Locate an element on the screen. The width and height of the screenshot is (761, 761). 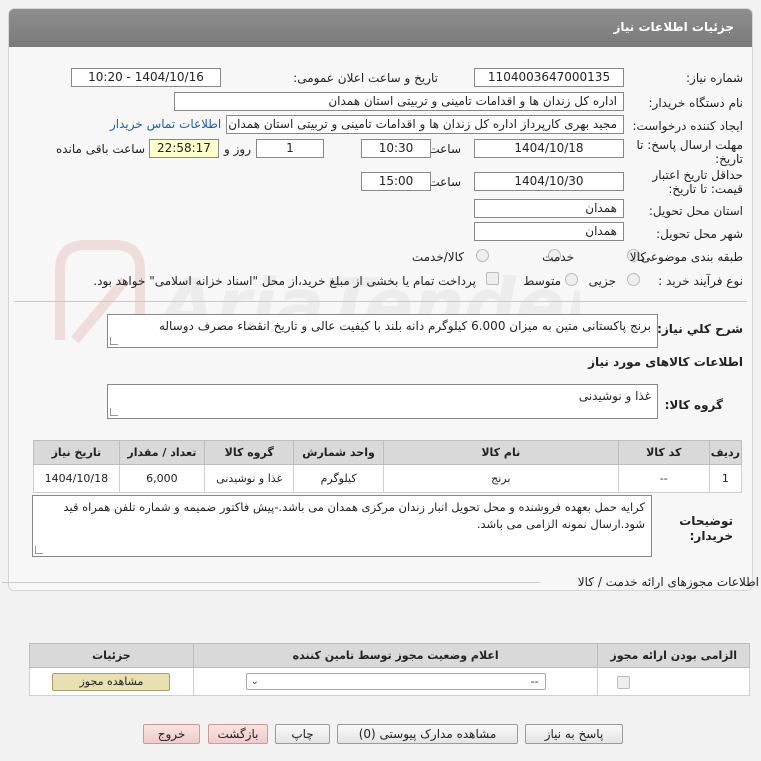
validity-time-label: ساعت is located at coordinates (444, 182).